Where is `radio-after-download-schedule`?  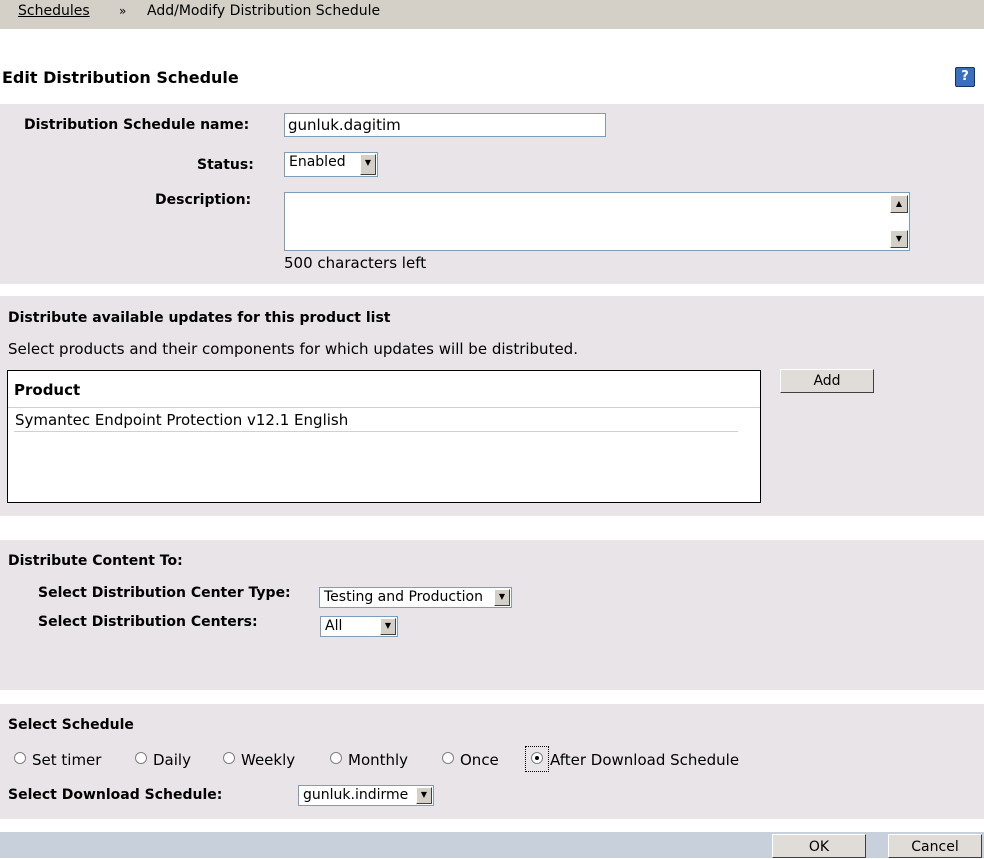 radio-after-download-schedule is located at coordinates (537, 758).